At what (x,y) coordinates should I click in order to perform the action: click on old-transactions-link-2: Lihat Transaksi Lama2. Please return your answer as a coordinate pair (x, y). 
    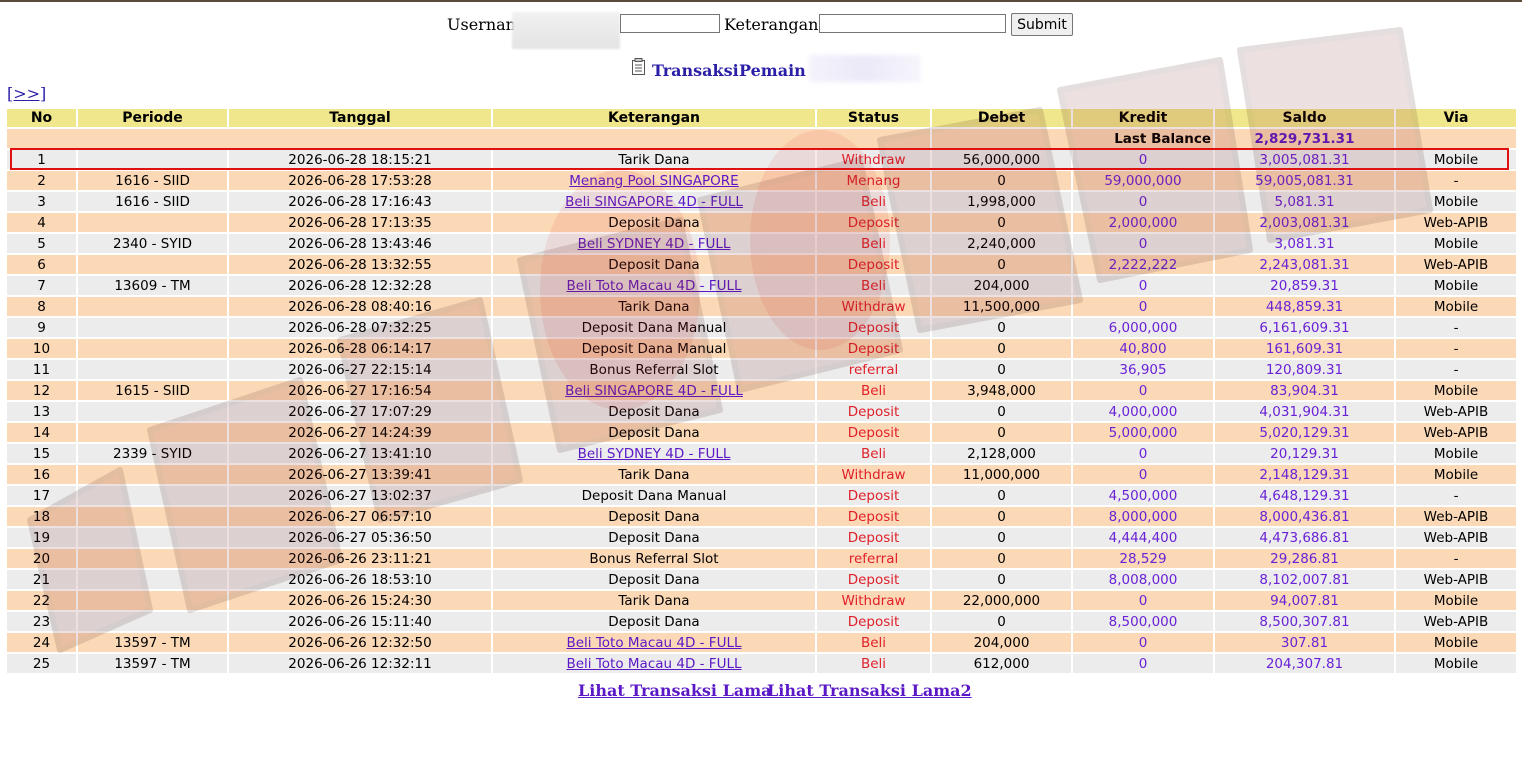
    Looking at the image, I should click on (869, 690).